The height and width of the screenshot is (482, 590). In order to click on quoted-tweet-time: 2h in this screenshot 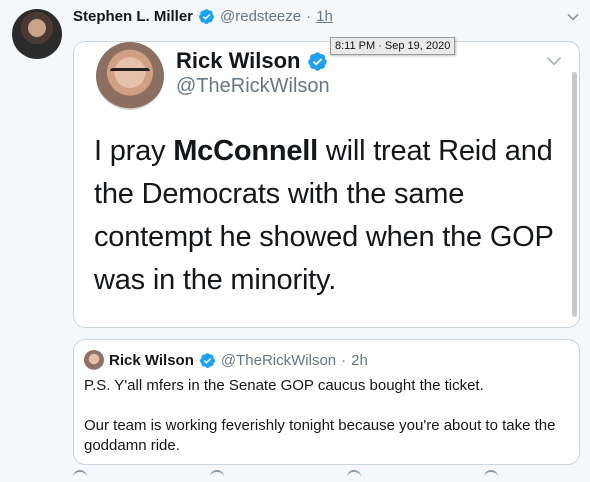, I will do `click(359, 360)`.